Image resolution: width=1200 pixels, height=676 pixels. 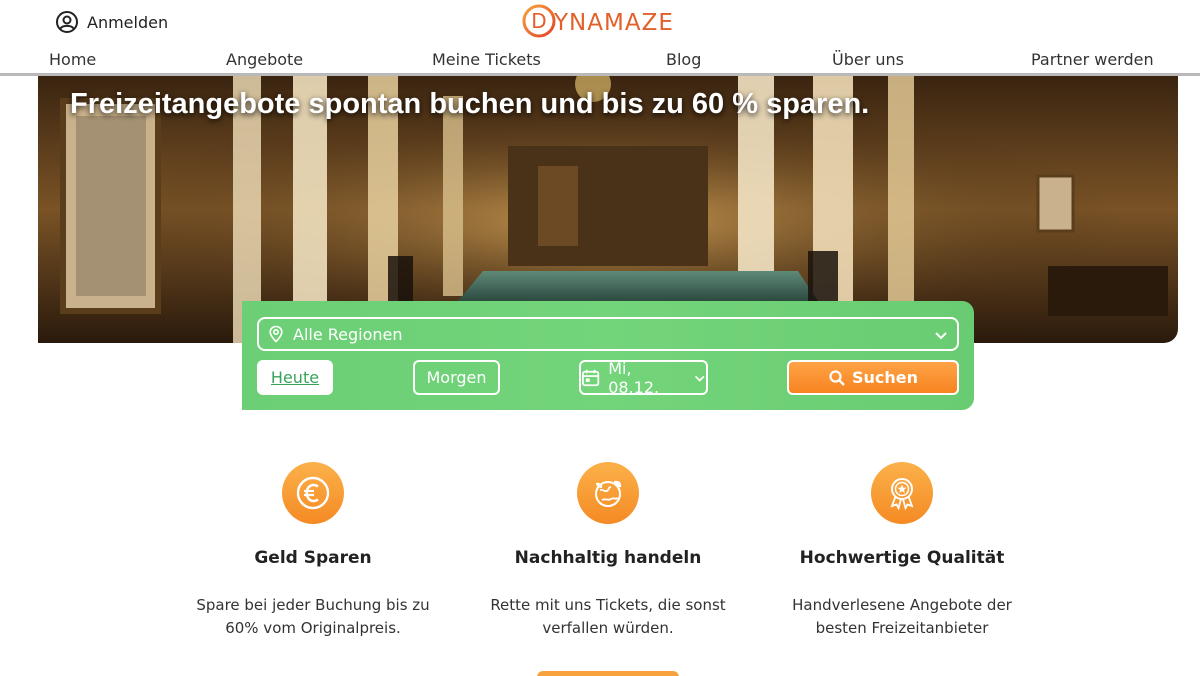 I want to click on feature-title: Geld Sparen, so click(x=313, y=558).